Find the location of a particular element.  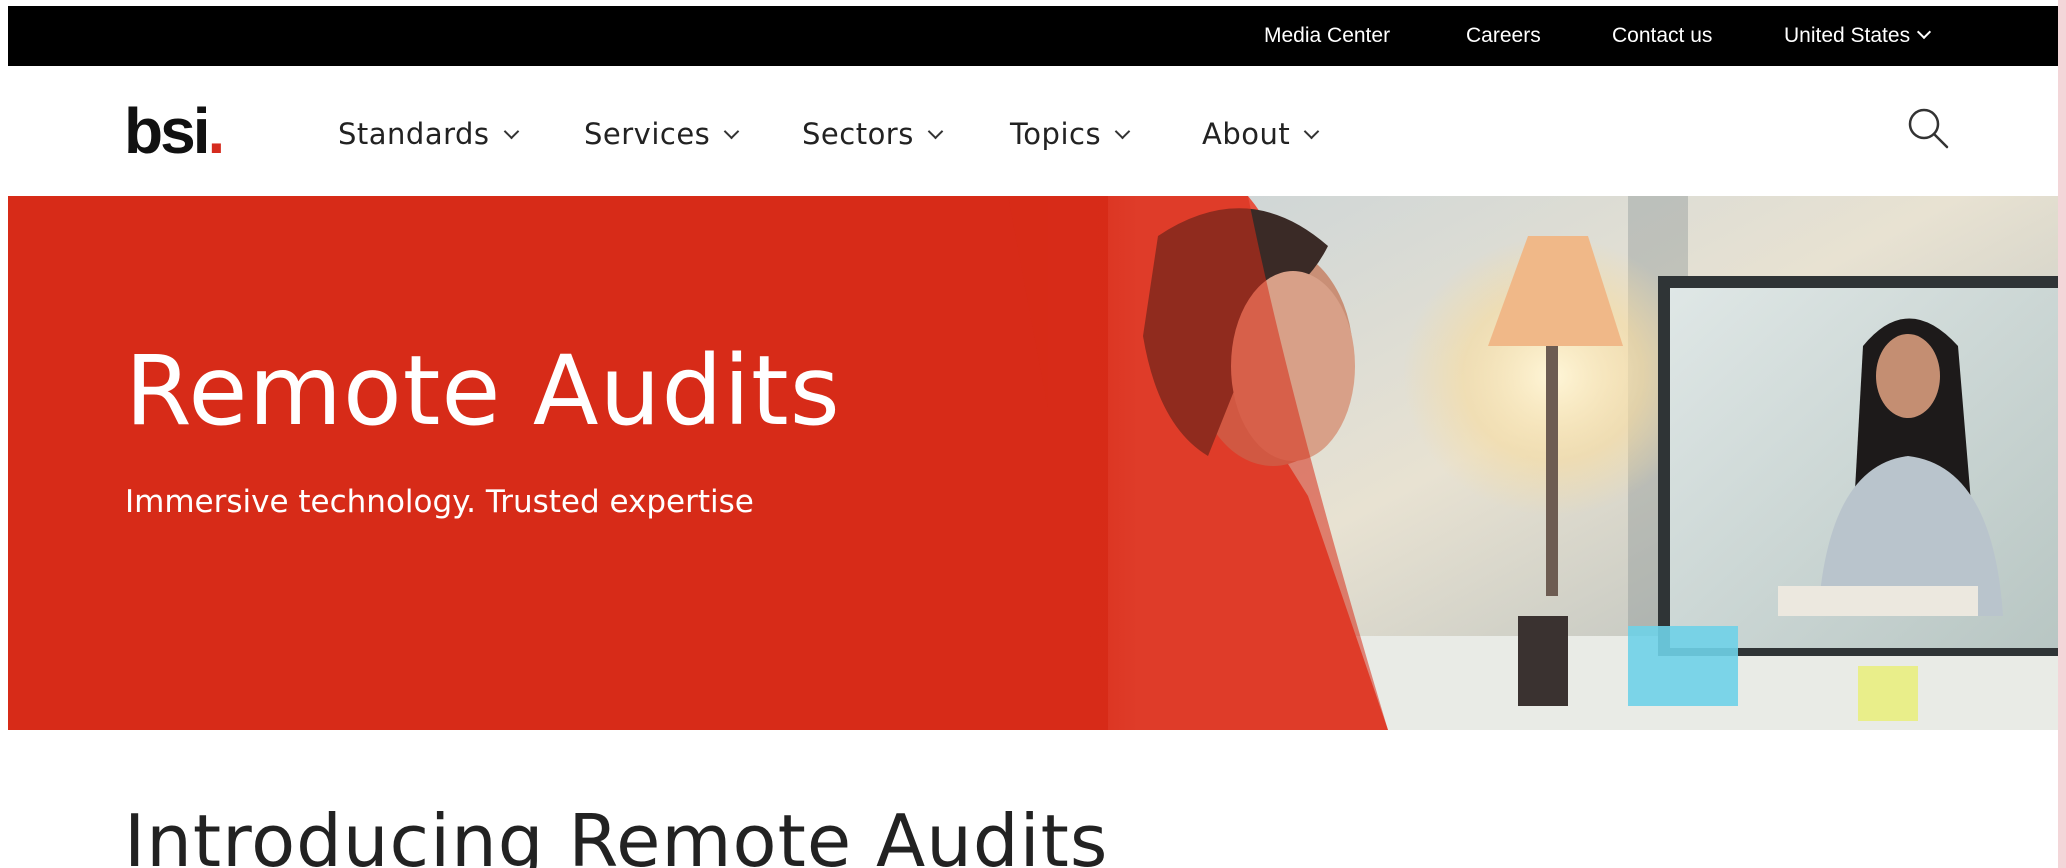

section-heading: Introducing Remote Audits is located at coordinates (616, 833).